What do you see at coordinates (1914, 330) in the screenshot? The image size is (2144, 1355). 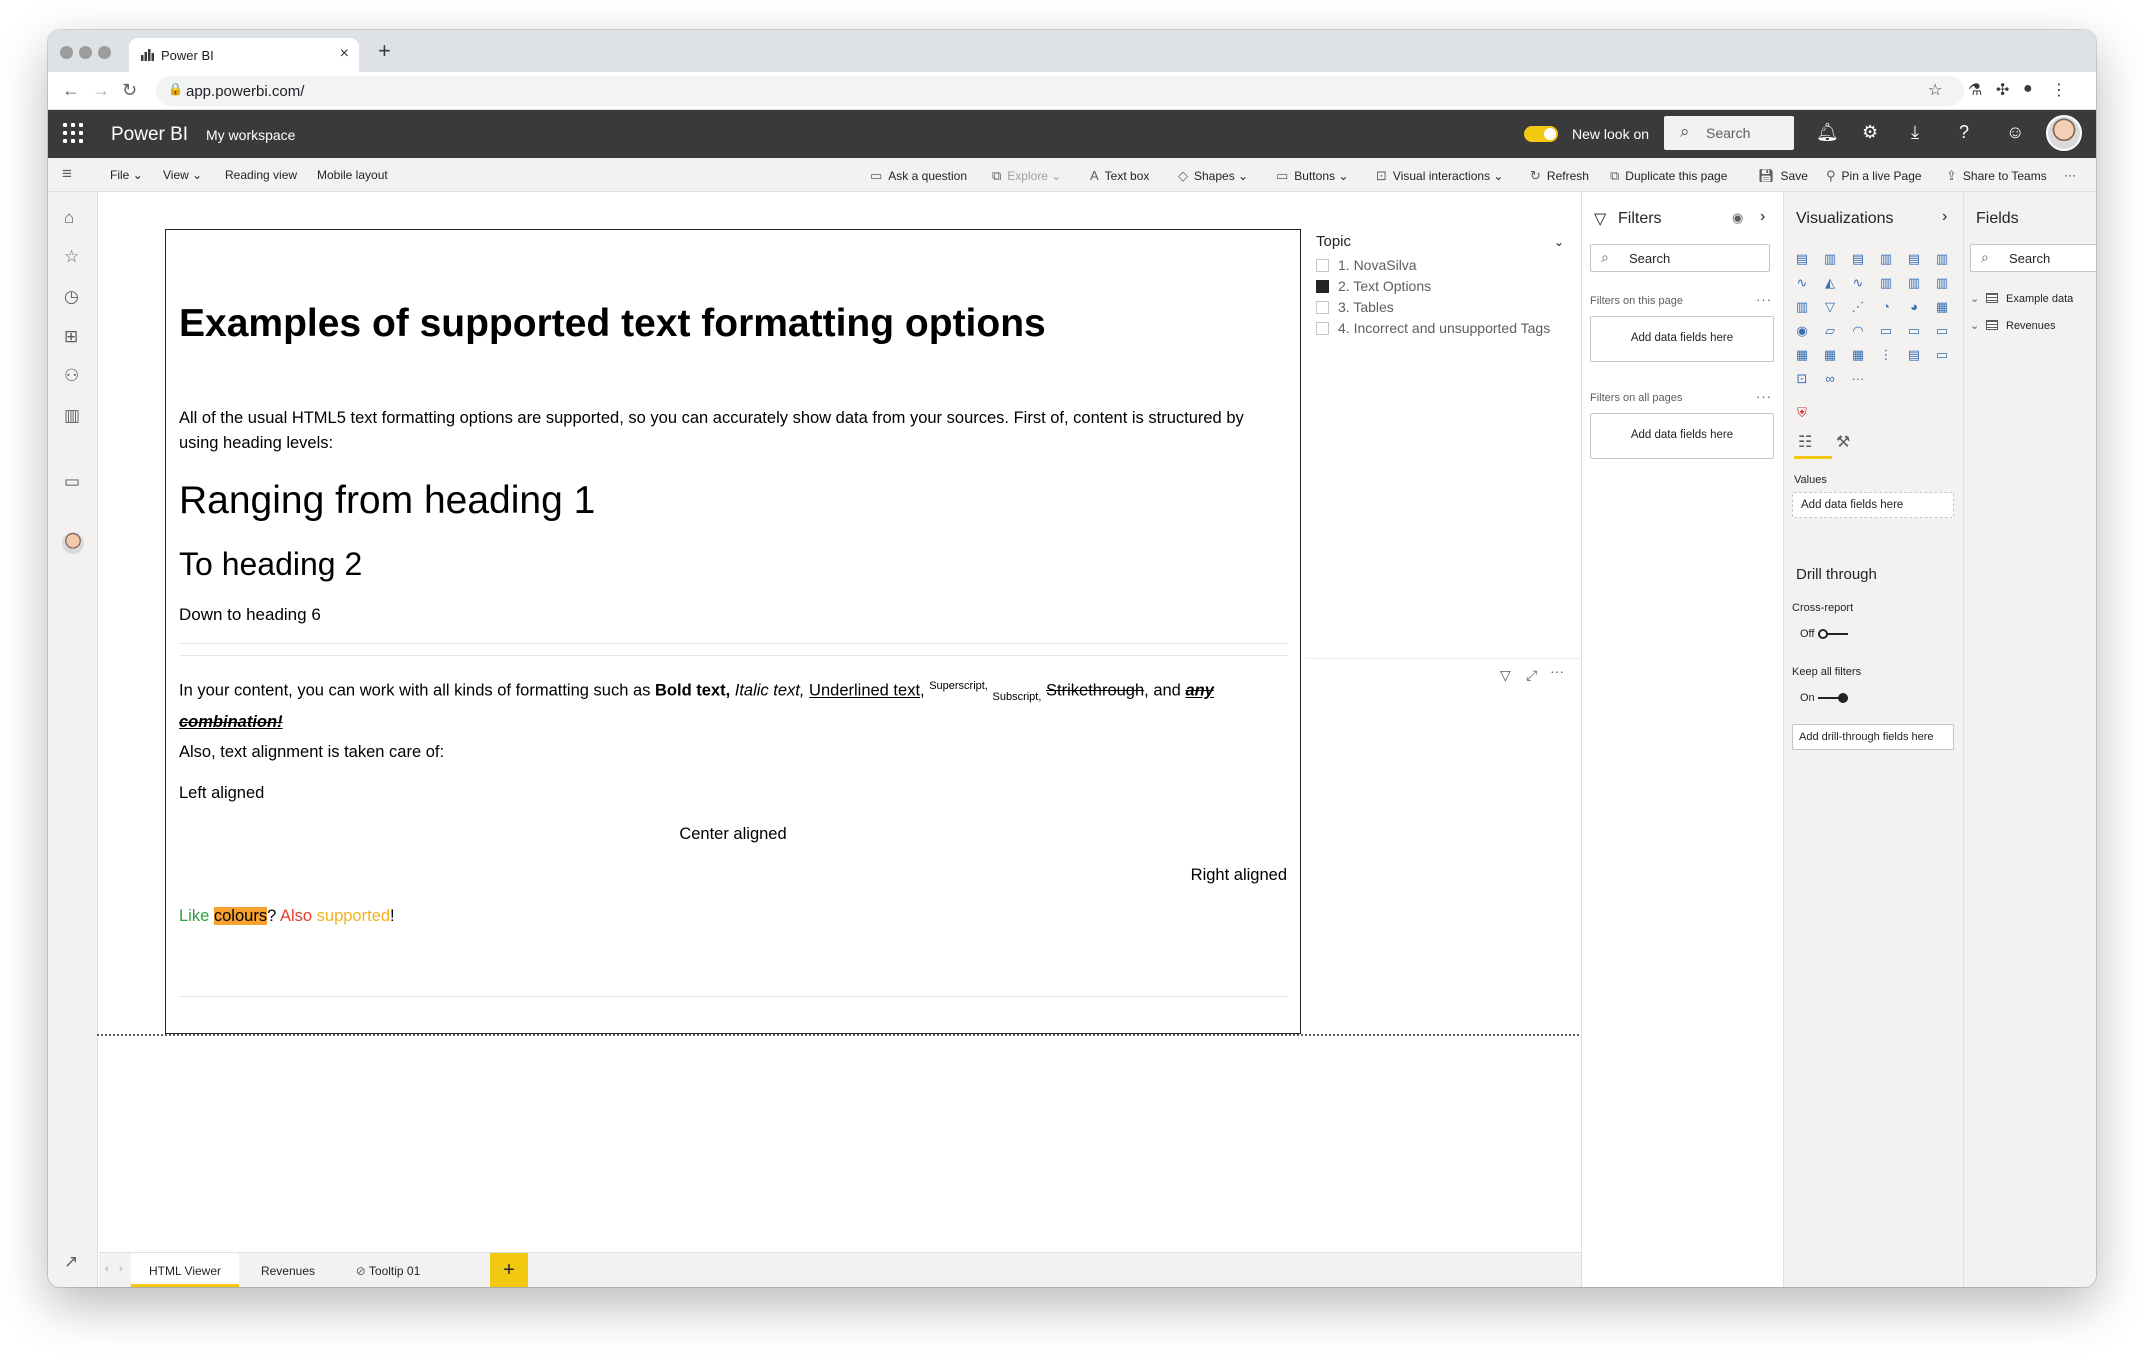 I see `multi-row-card-visual-icon: ▭` at bounding box center [1914, 330].